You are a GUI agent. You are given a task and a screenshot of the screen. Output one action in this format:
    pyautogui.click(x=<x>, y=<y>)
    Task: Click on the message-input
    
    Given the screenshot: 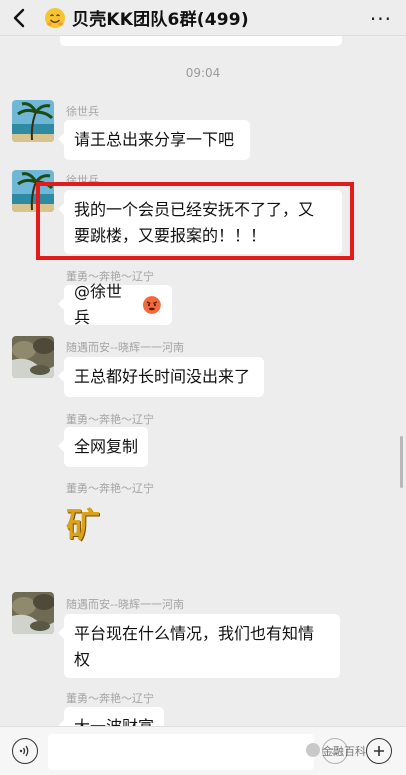 What is the action you would take?
    pyautogui.click(x=181, y=752)
    